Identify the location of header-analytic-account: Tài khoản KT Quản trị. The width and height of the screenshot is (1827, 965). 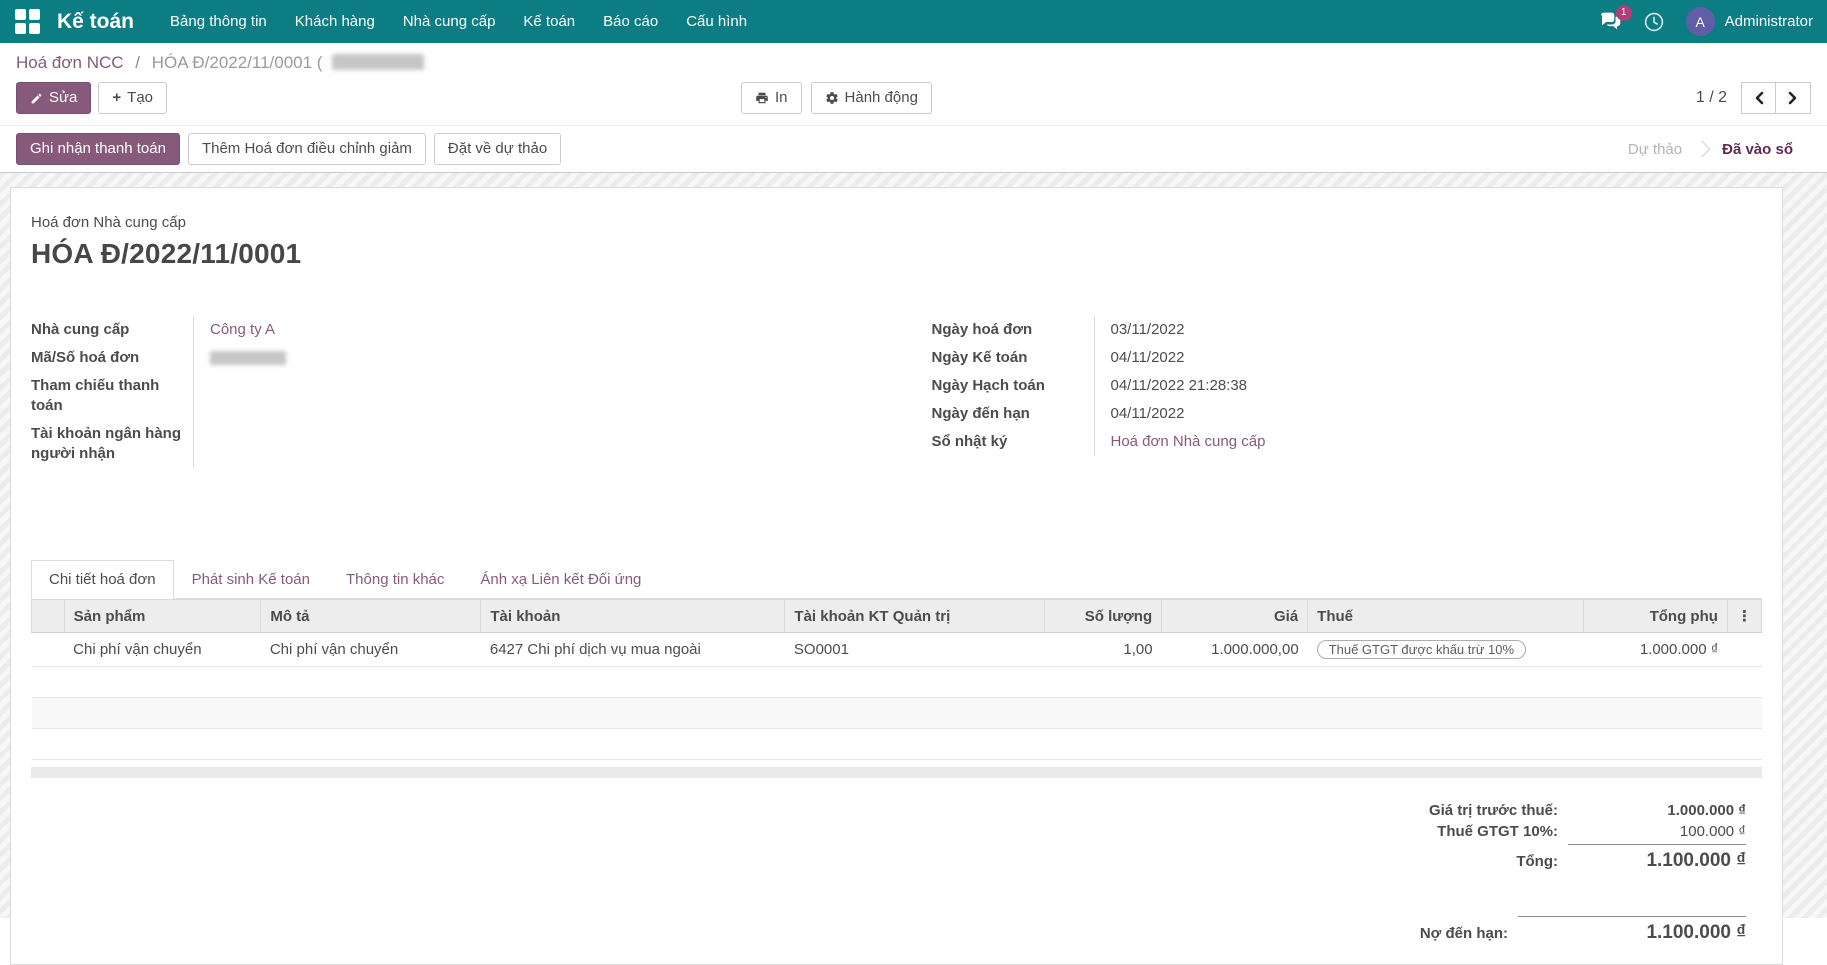
(915, 616).